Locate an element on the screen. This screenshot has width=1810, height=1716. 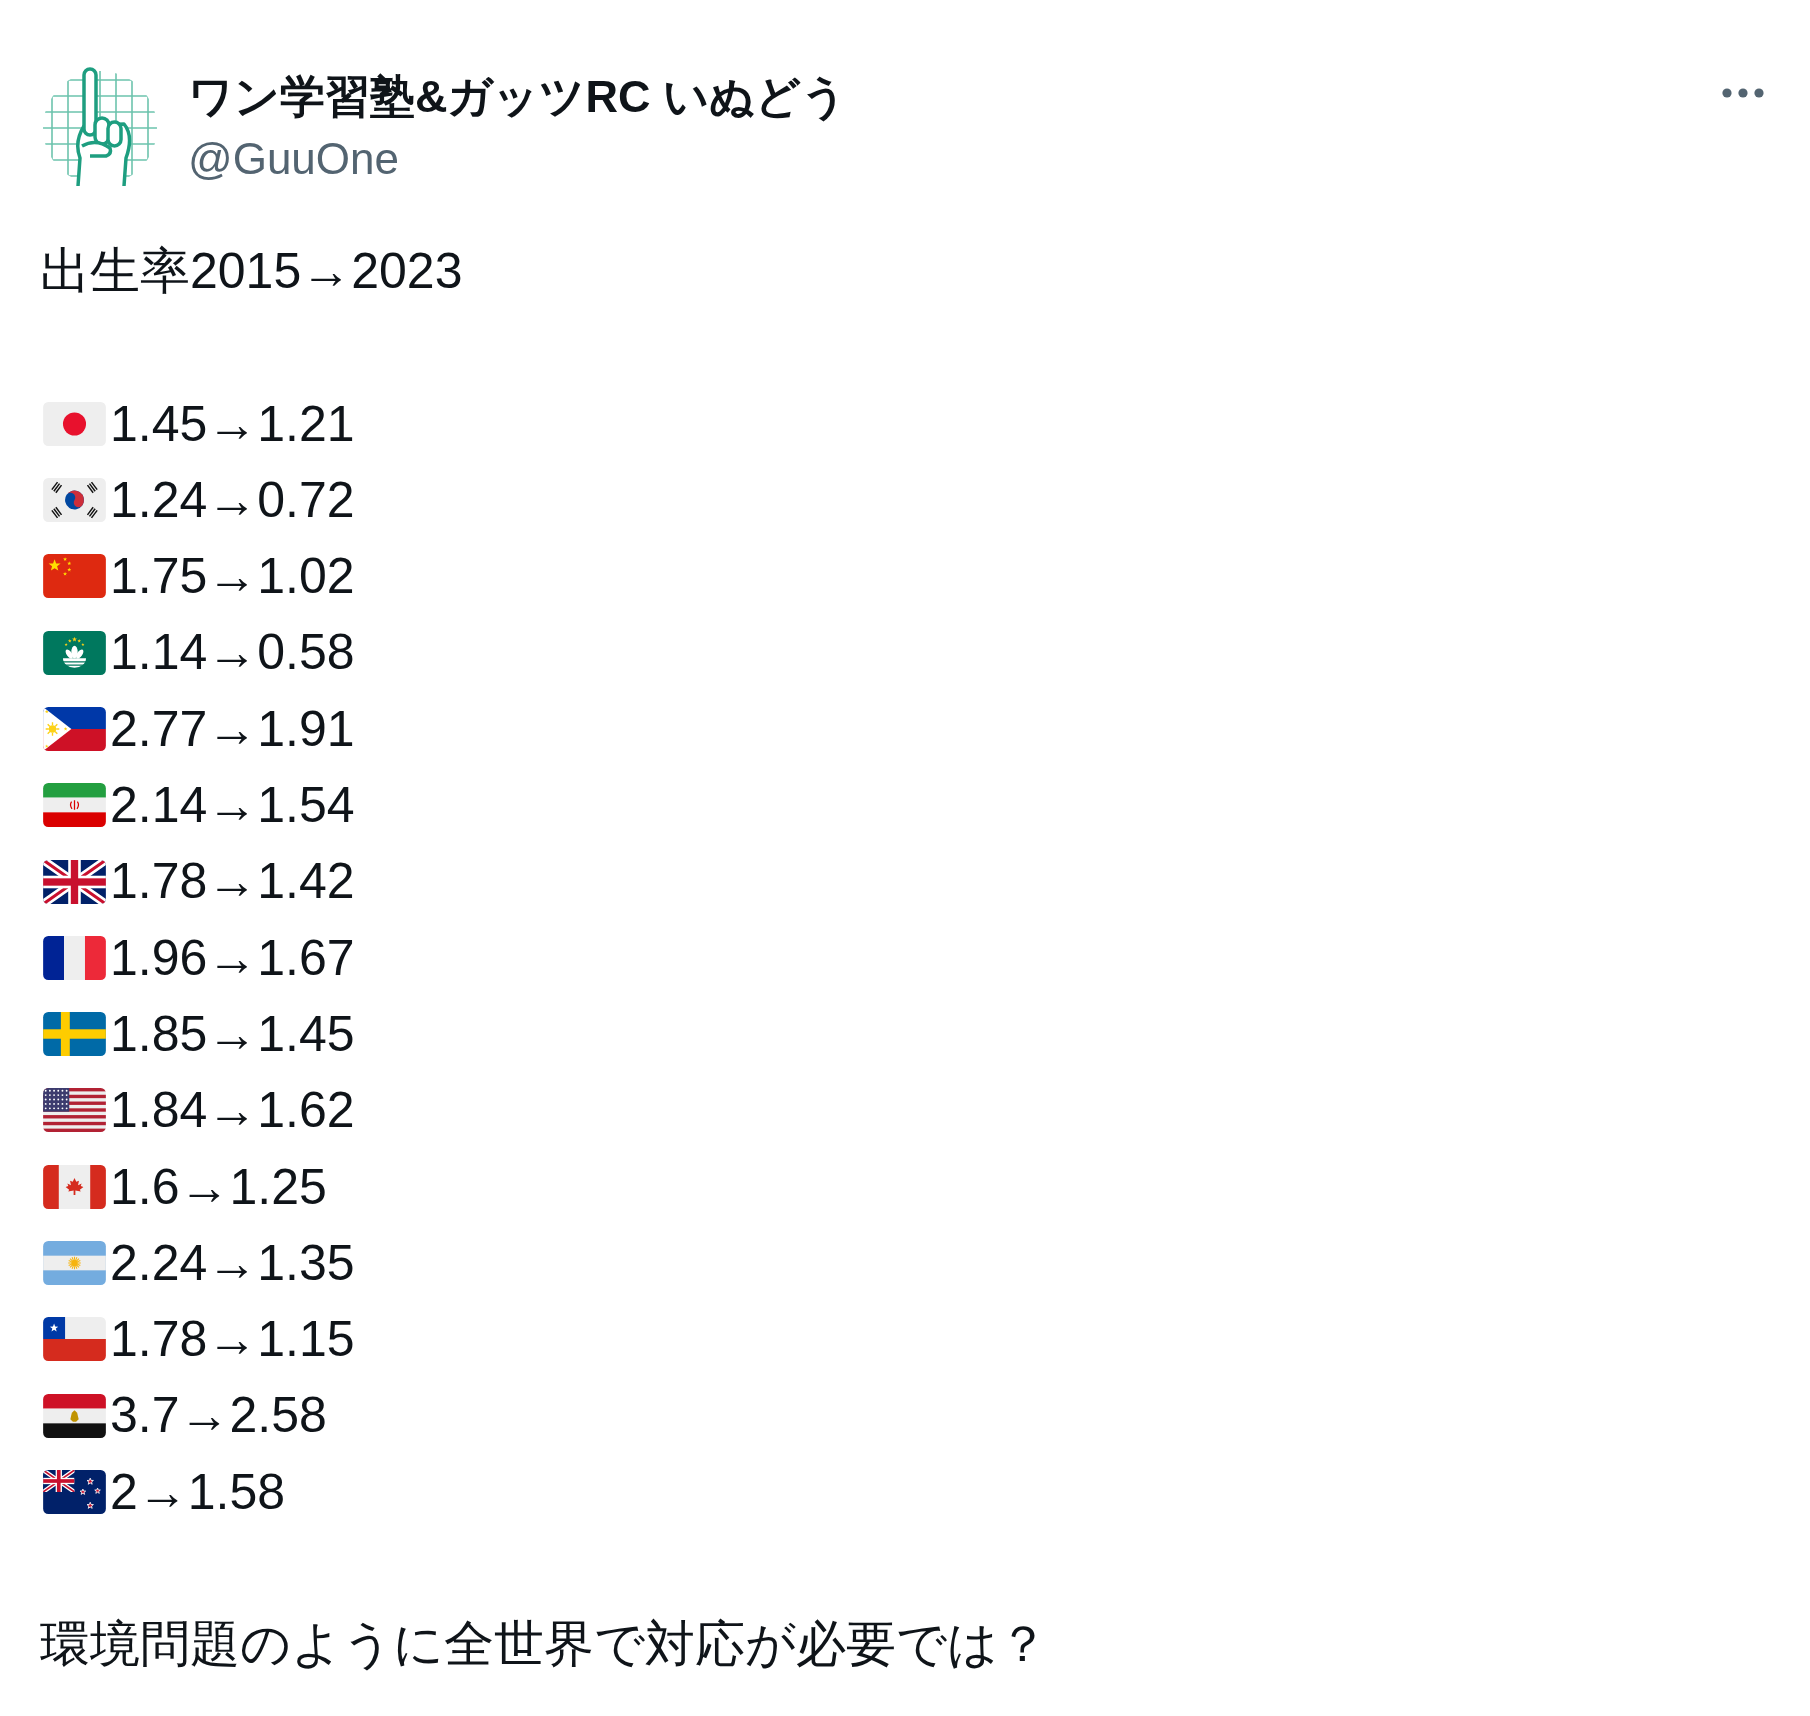
egypt-flag-icon is located at coordinates (74, 1415).